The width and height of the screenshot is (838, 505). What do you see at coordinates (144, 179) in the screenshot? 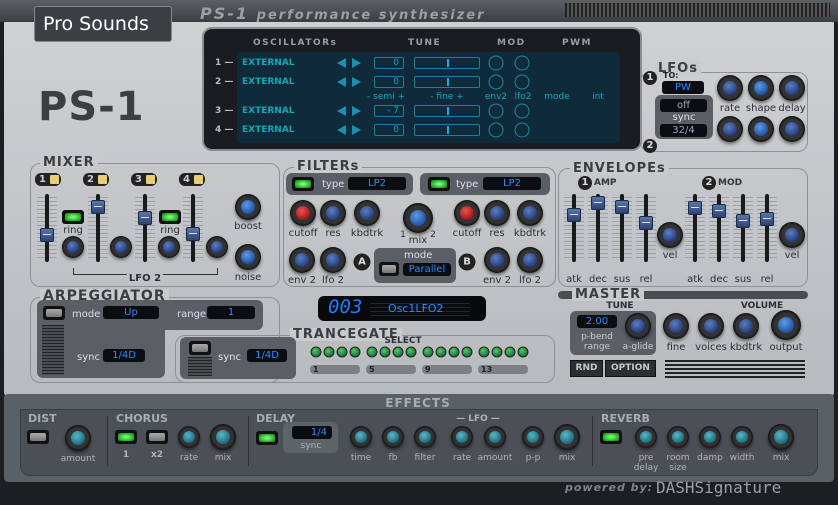
I see `channel-3-toggle: 3` at bounding box center [144, 179].